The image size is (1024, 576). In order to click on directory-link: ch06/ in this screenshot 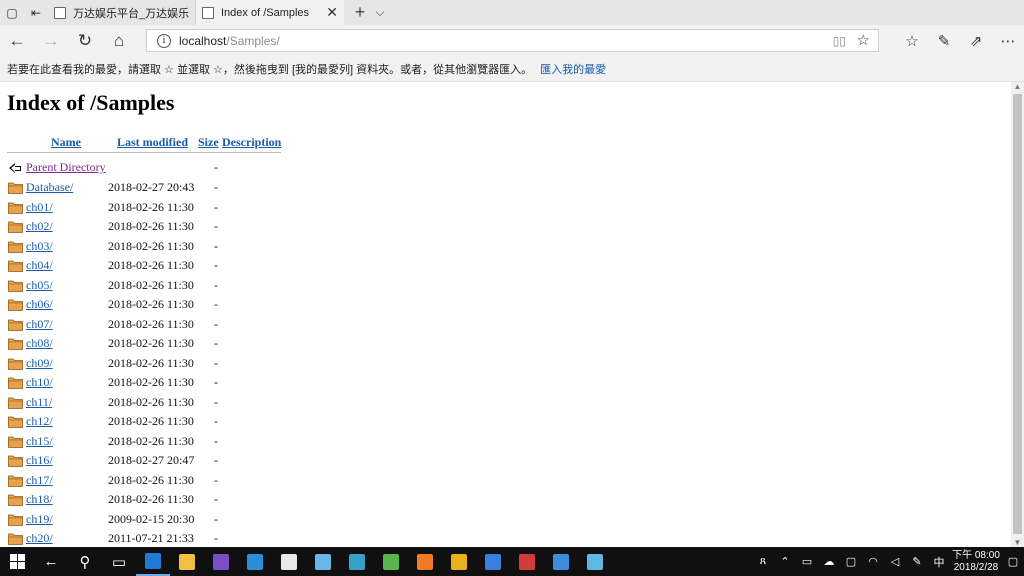, I will do `click(39, 304)`.